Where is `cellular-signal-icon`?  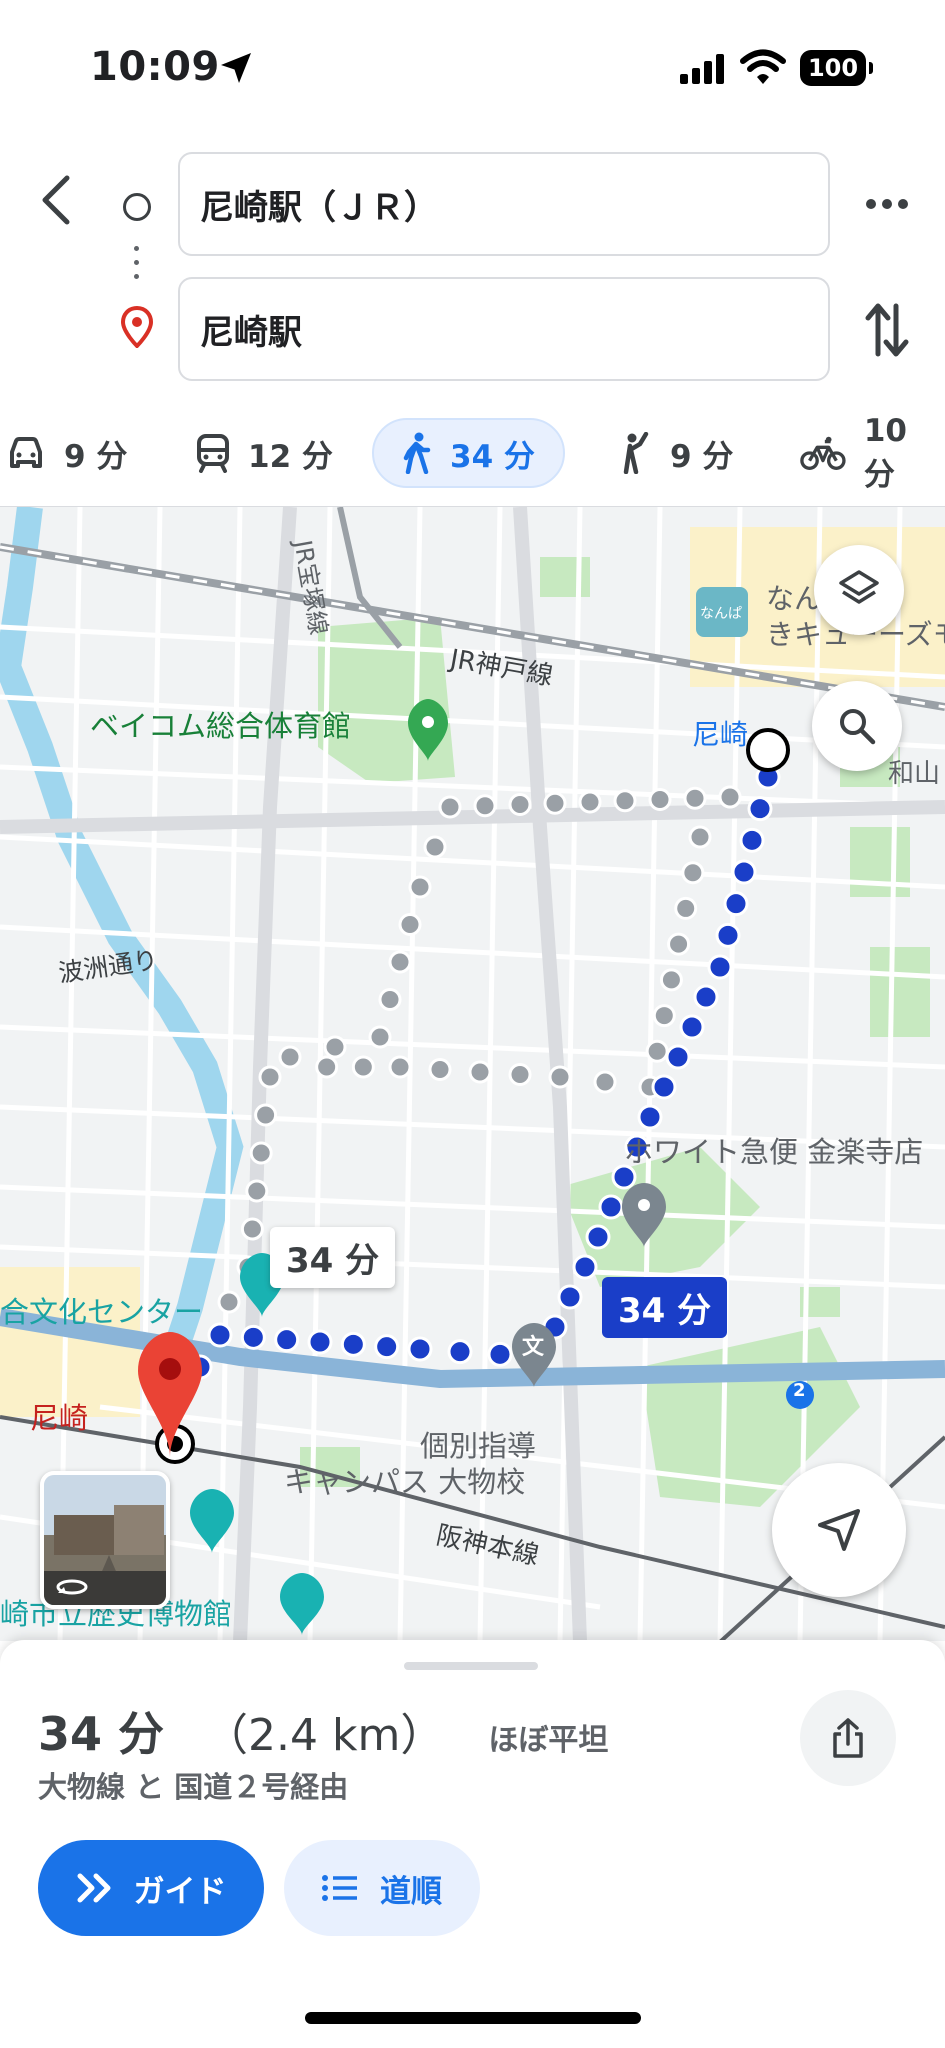
cellular-signal-icon is located at coordinates (702, 69).